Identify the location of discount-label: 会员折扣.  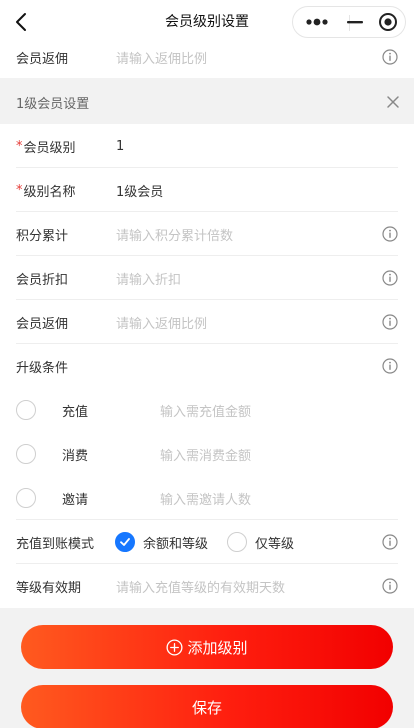
(42, 280).